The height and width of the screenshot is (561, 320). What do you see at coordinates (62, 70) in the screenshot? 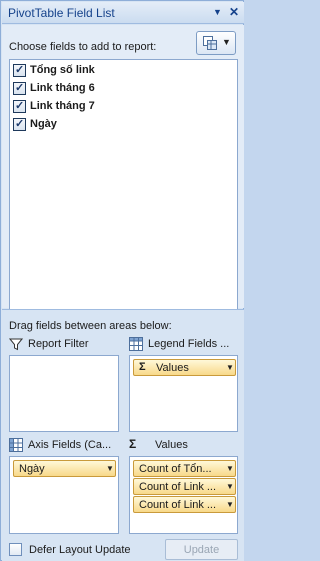
I see `field-label: Tổng số link` at bounding box center [62, 70].